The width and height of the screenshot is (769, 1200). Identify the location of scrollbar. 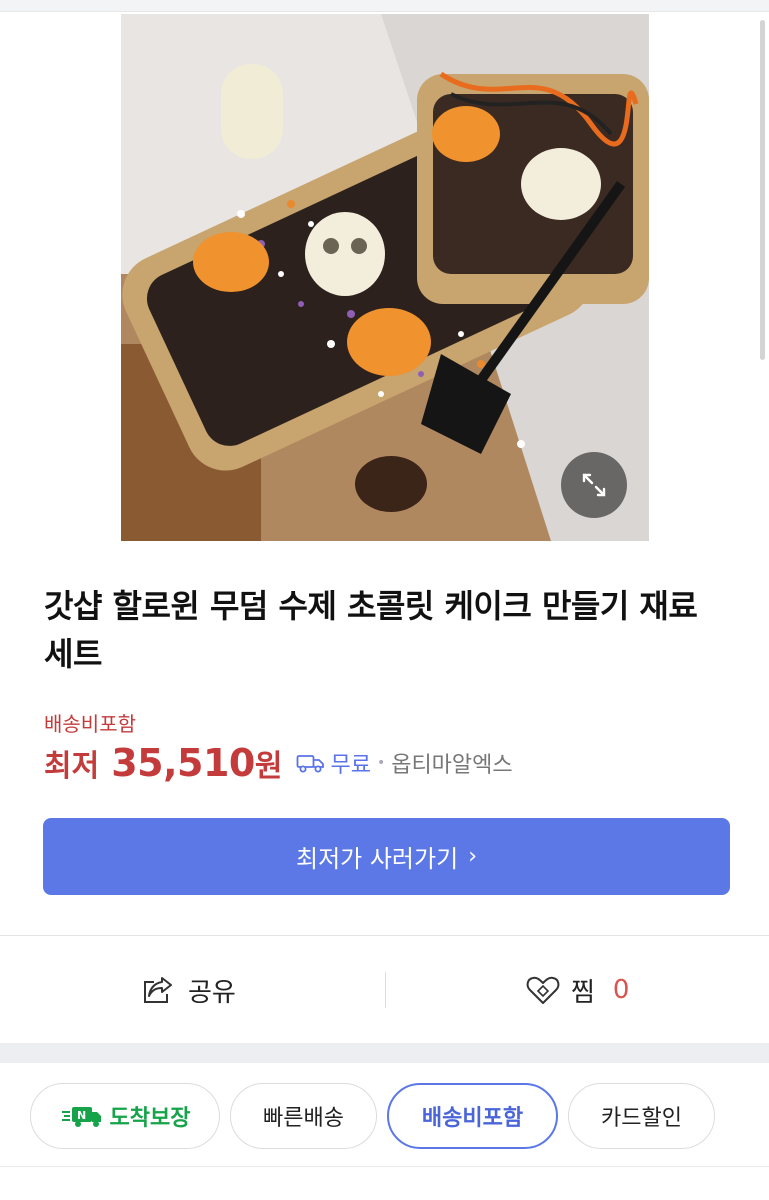
(762, 190).